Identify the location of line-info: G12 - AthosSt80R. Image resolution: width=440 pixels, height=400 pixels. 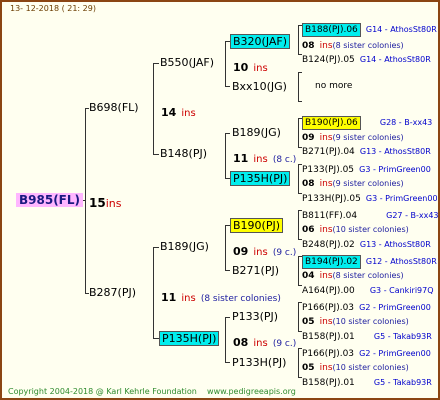
(401, 261).